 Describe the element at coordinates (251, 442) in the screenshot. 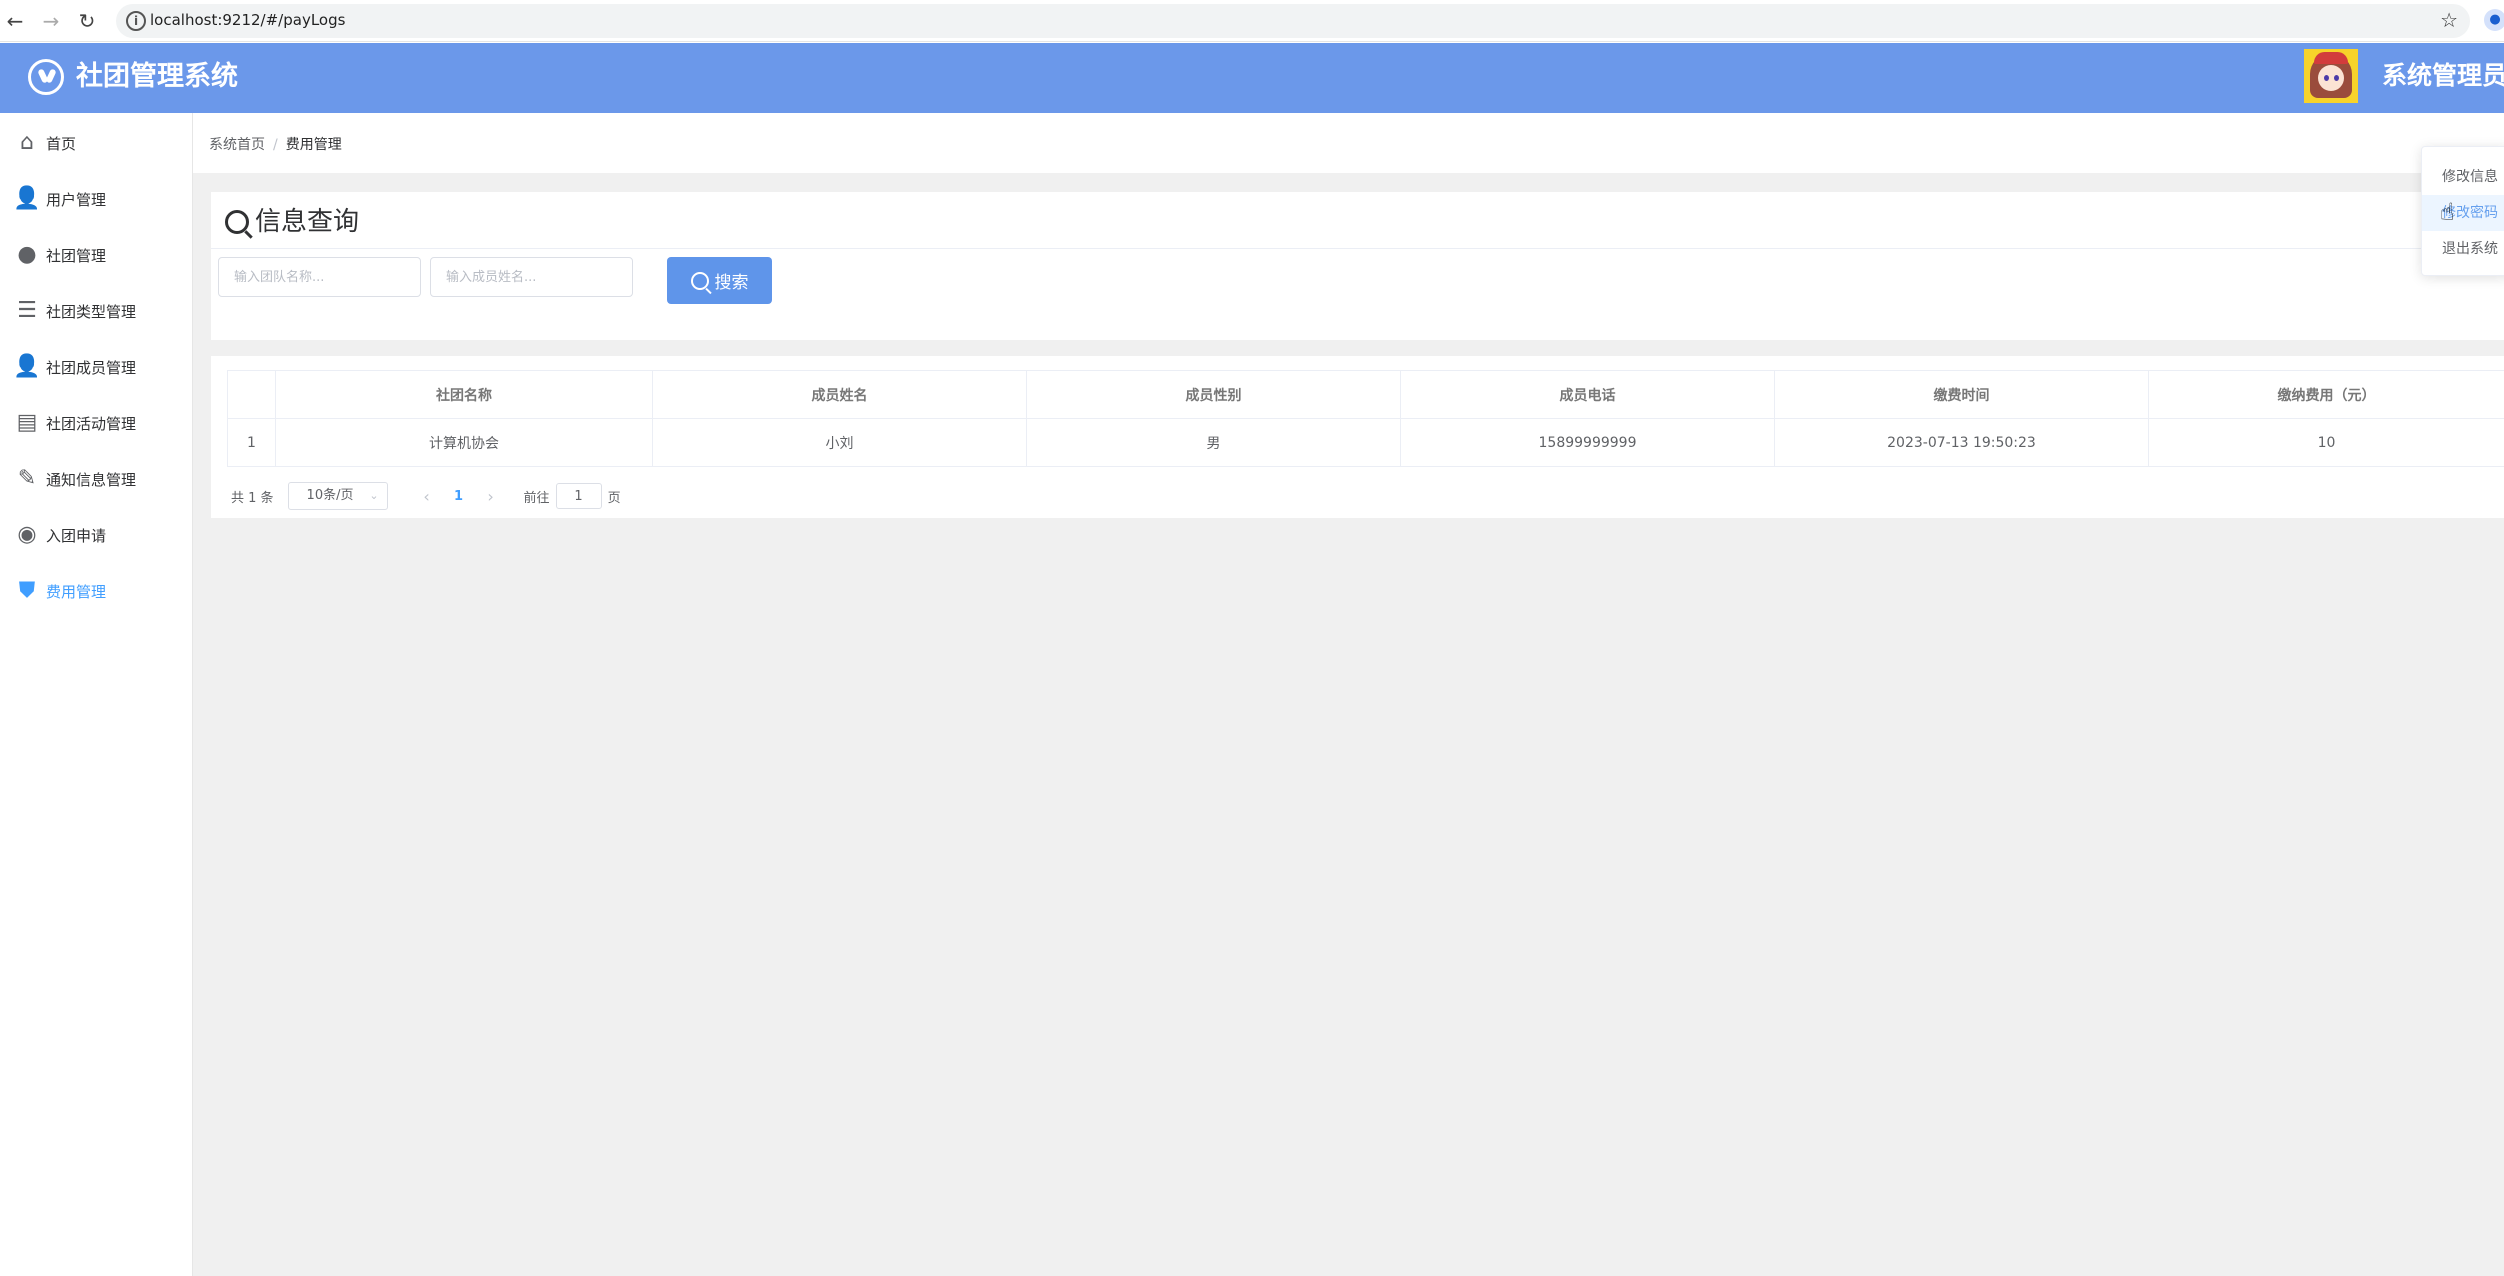

I see `table-cell: 1` at that location.